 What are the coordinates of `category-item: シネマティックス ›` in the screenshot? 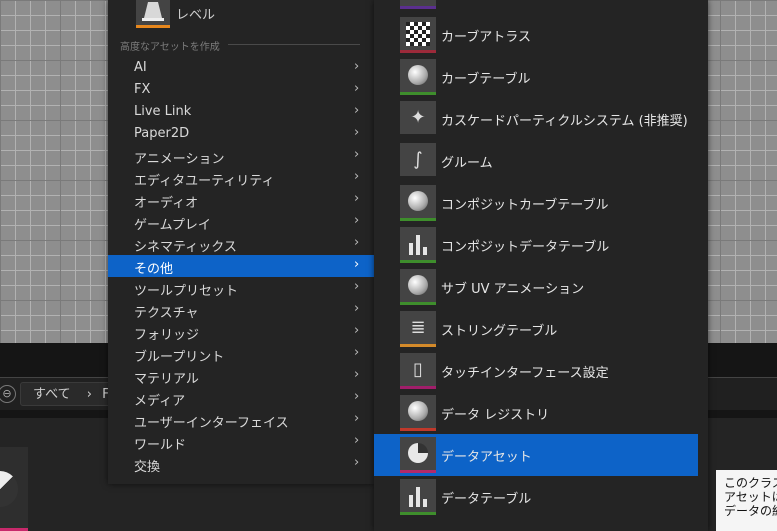 It's located at (241, 244).